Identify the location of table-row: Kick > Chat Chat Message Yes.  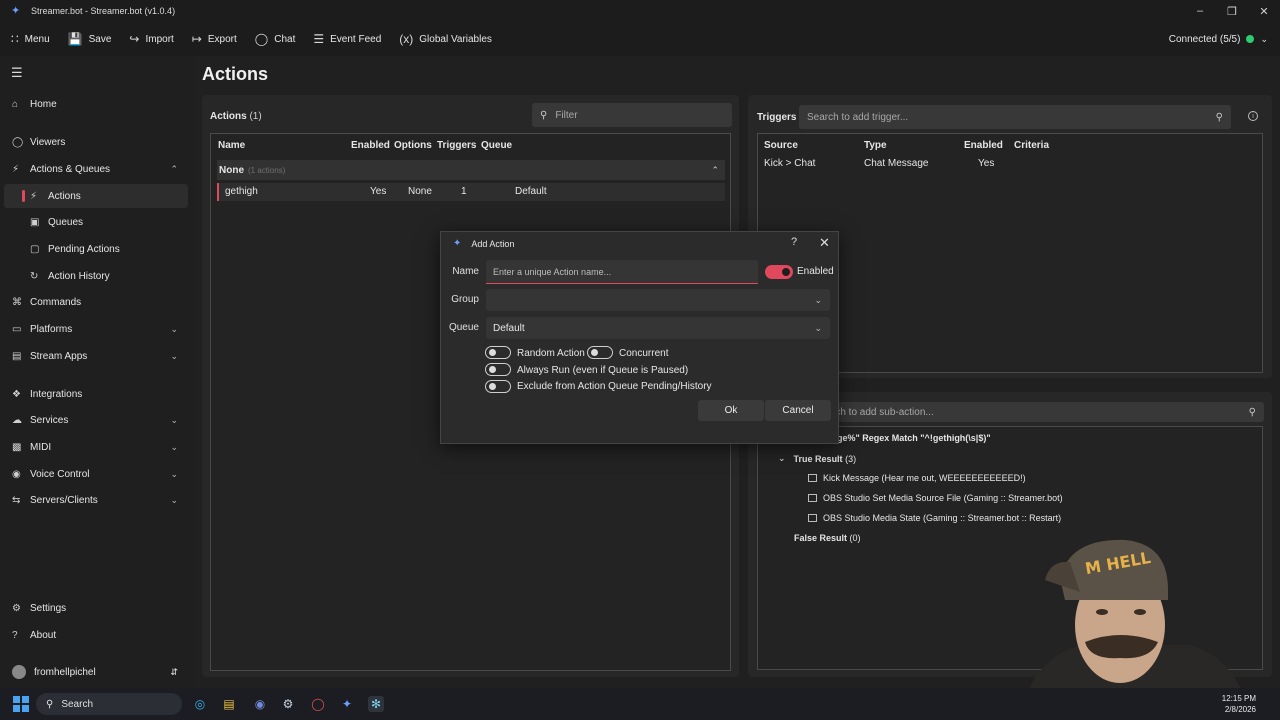
(1010, 163).